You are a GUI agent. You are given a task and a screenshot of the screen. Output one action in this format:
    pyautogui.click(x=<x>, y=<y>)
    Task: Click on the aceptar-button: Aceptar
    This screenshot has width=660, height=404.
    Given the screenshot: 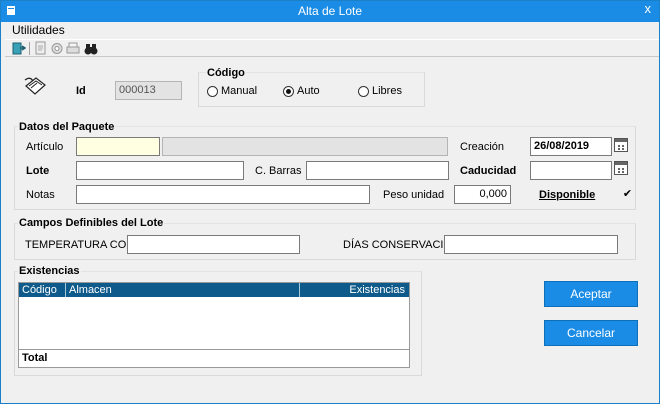 What is the action you would take?
    pyautogui.click(x=591, y=294)
    